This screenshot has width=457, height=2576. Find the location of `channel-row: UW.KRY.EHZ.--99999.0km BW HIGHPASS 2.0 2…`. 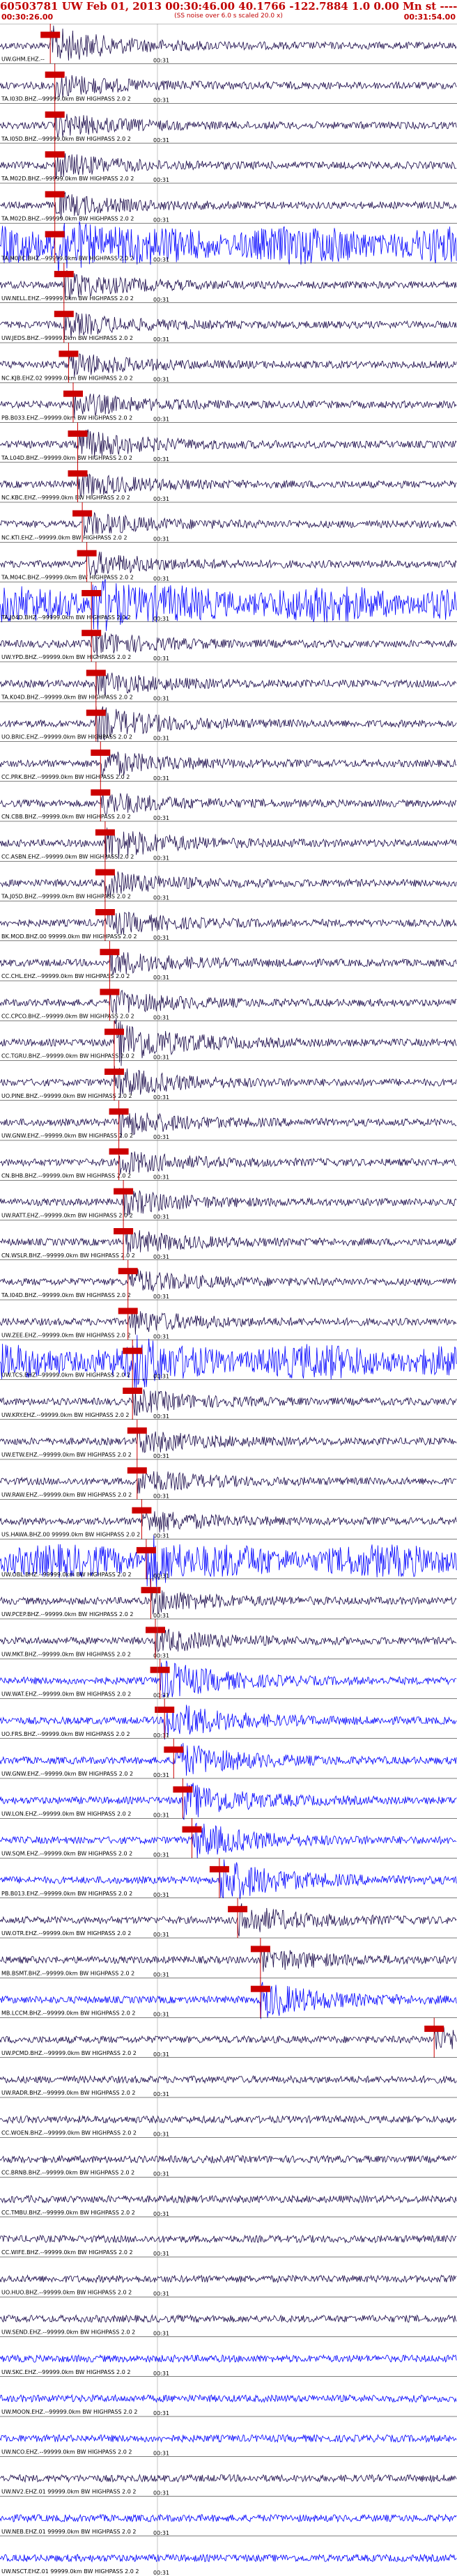

channel-row: UW.KRY.EHZ.--99999.0km BW HIGHPASS 2.0 2… is located at coordinates (228, 1399).